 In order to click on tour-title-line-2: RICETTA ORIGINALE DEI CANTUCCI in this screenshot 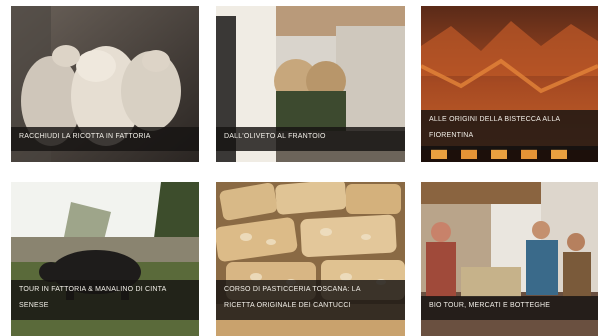, I will do `click(287, 305)`.